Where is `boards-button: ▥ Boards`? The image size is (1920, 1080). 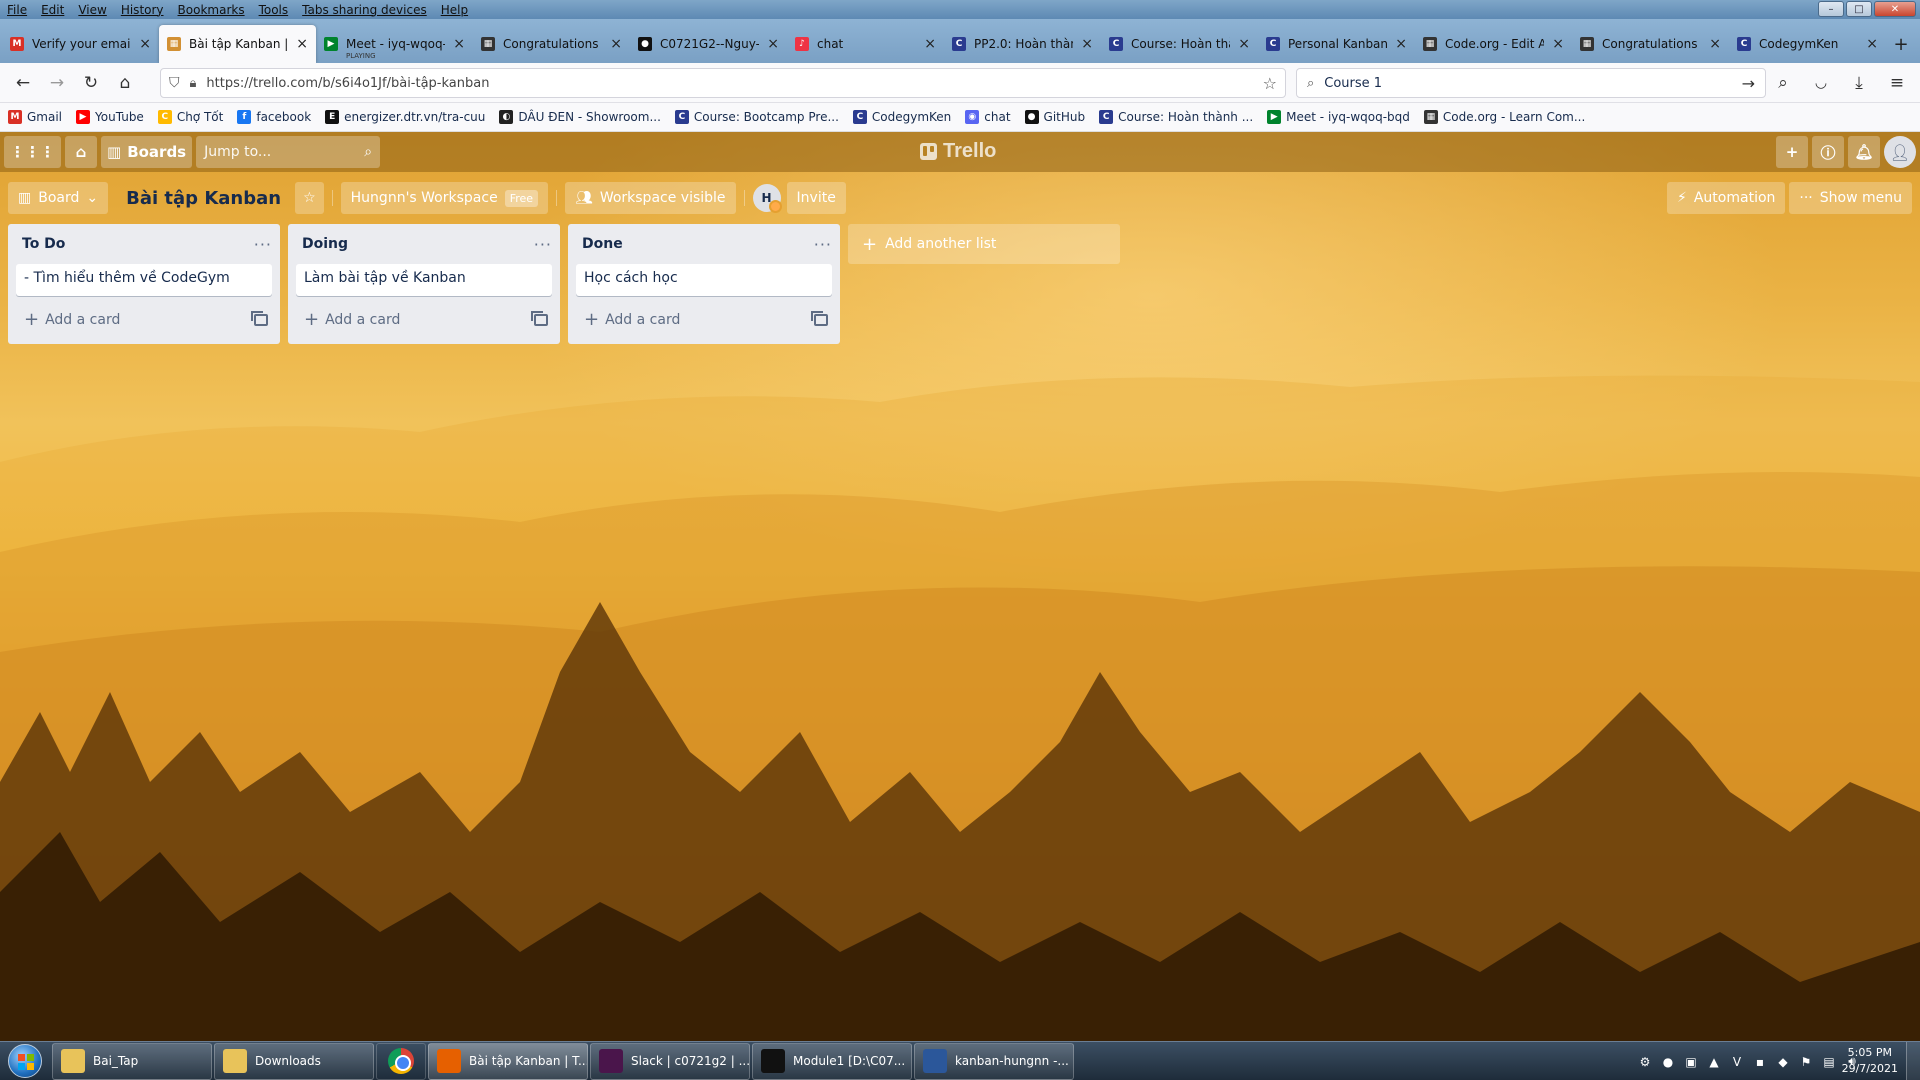 boards-button: ▥ Boards is located at coordinates (147, 152).